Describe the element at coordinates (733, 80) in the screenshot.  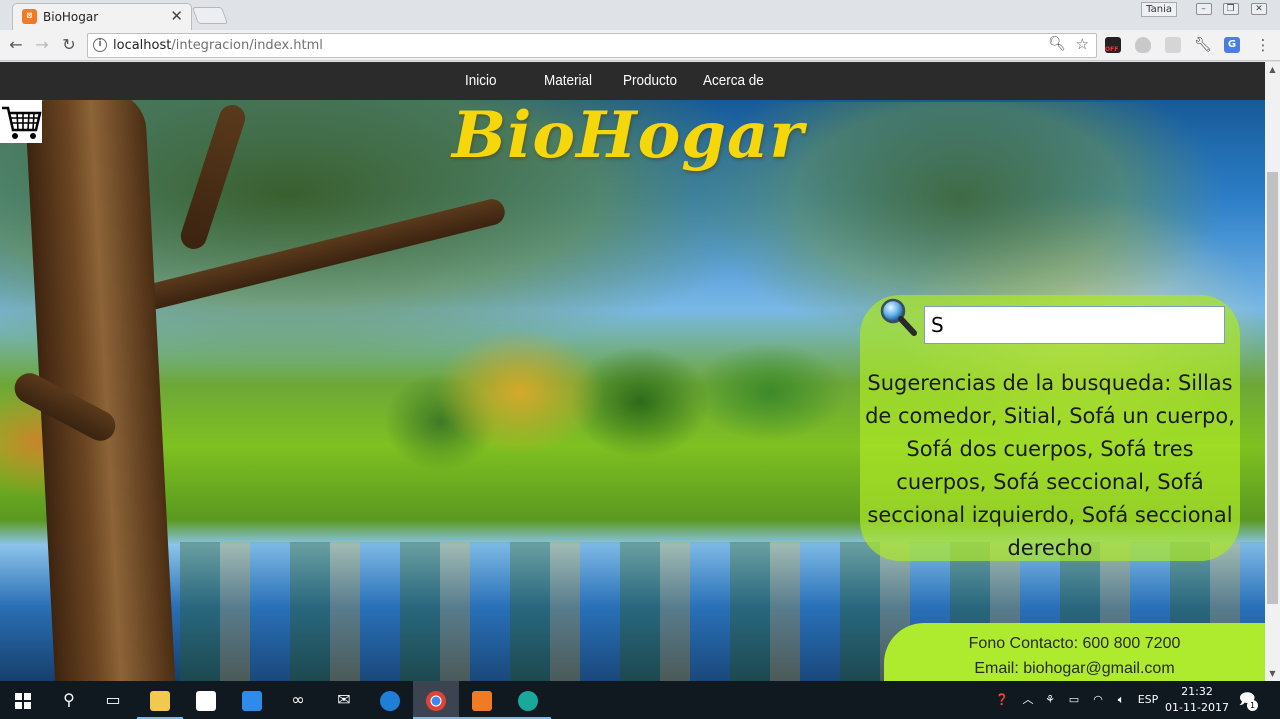
I see `nav-acerca-de: Acerca de` at that location.